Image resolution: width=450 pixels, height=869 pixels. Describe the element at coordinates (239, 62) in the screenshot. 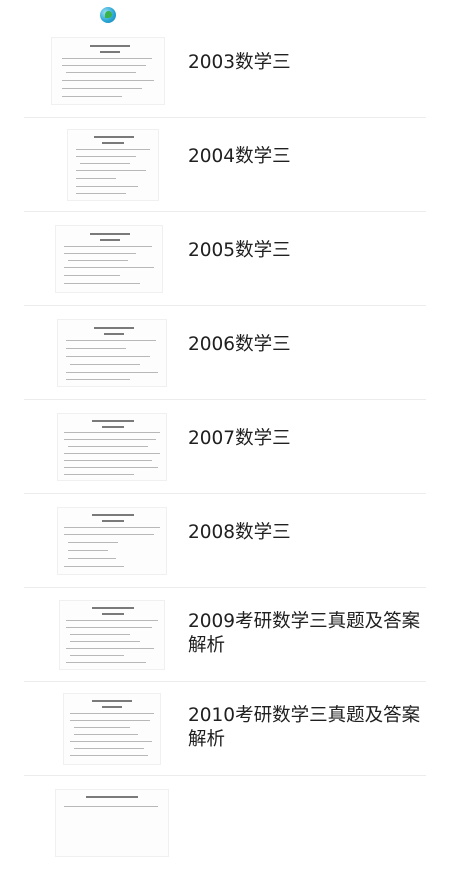

I see `document-title: 2003数学三` at that location.